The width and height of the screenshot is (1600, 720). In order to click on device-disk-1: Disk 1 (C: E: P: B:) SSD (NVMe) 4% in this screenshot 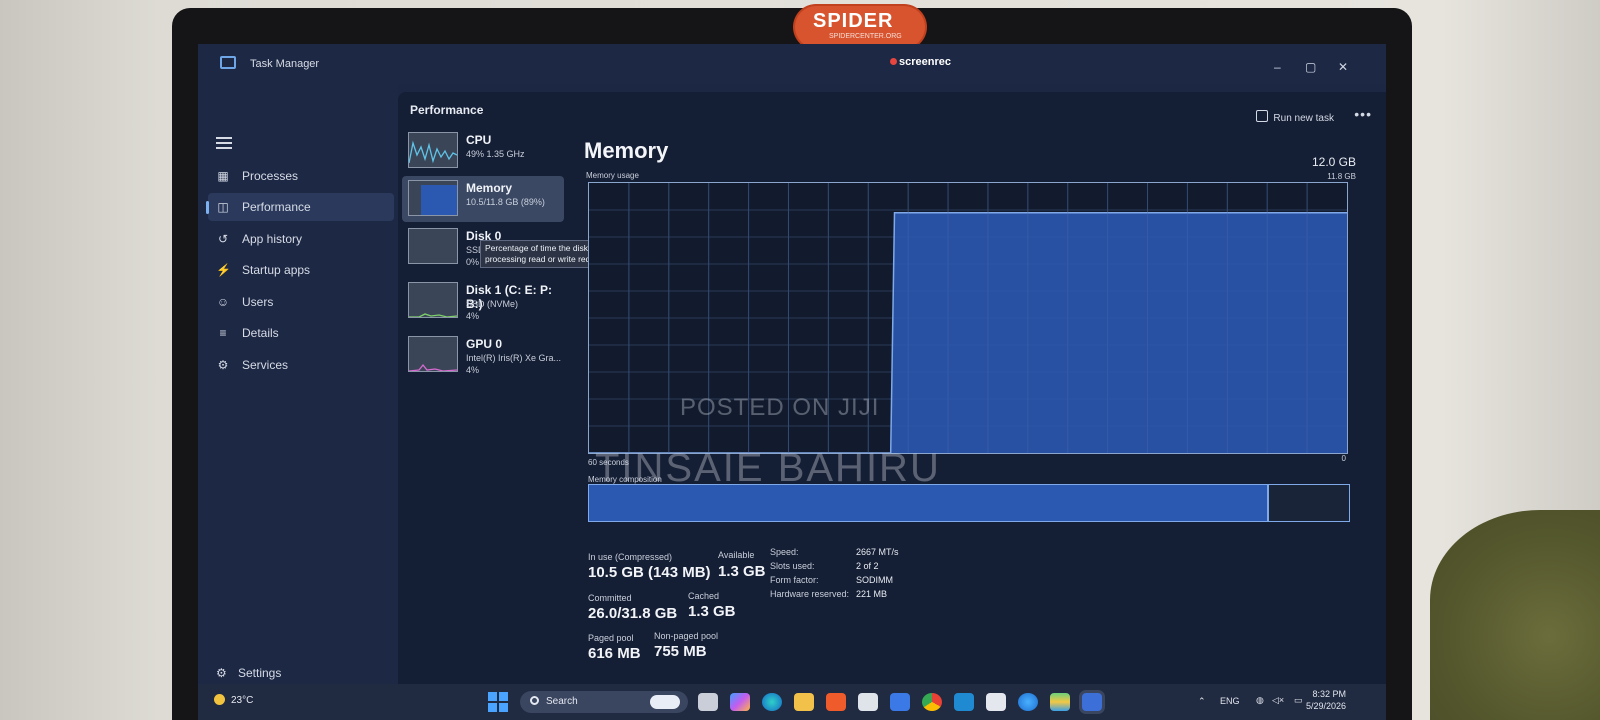, I will do `click(483, 301)`.